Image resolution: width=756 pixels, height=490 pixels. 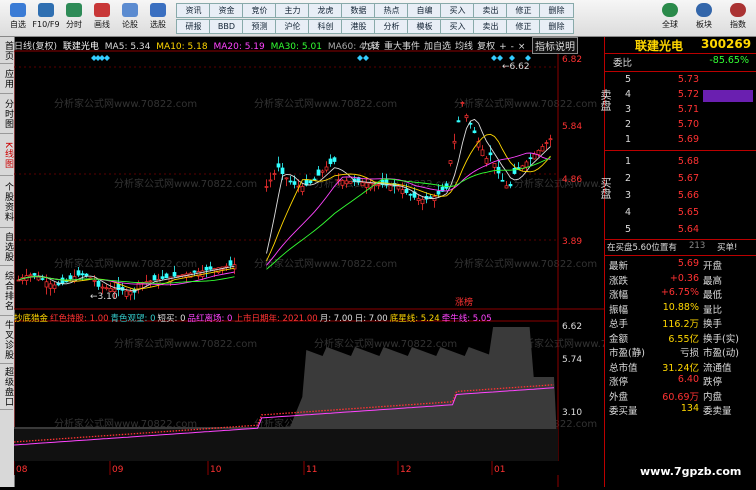 What do you see at coordinates (292, 10) in the screenshot?
I see `toolbar-tab-3: 主力` at bounding box center [292, 10].